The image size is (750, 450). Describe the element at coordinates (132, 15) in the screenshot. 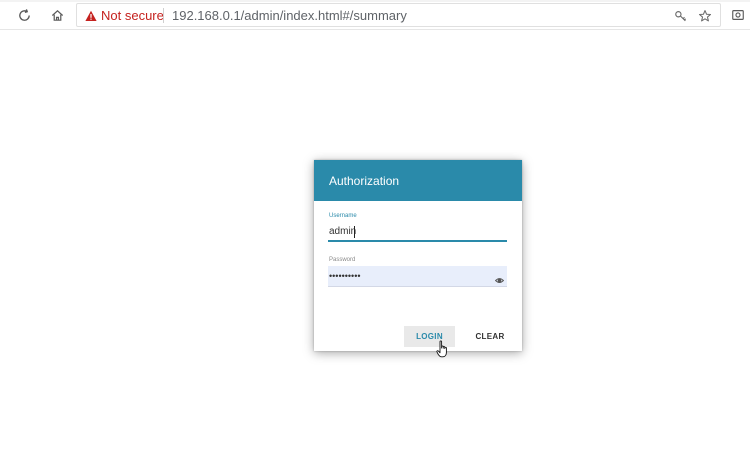

I see `security-status: Not secure` at that location.